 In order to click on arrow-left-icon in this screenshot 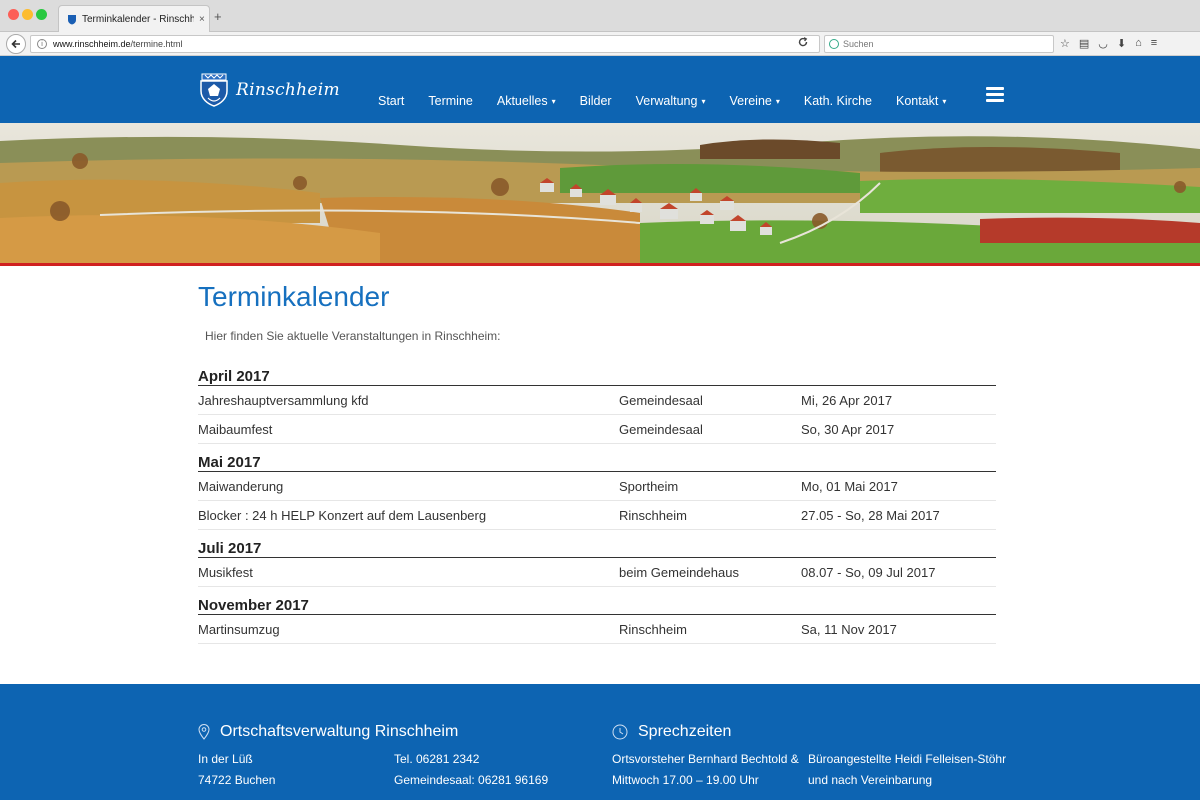, I will do `click(15, 44)`.